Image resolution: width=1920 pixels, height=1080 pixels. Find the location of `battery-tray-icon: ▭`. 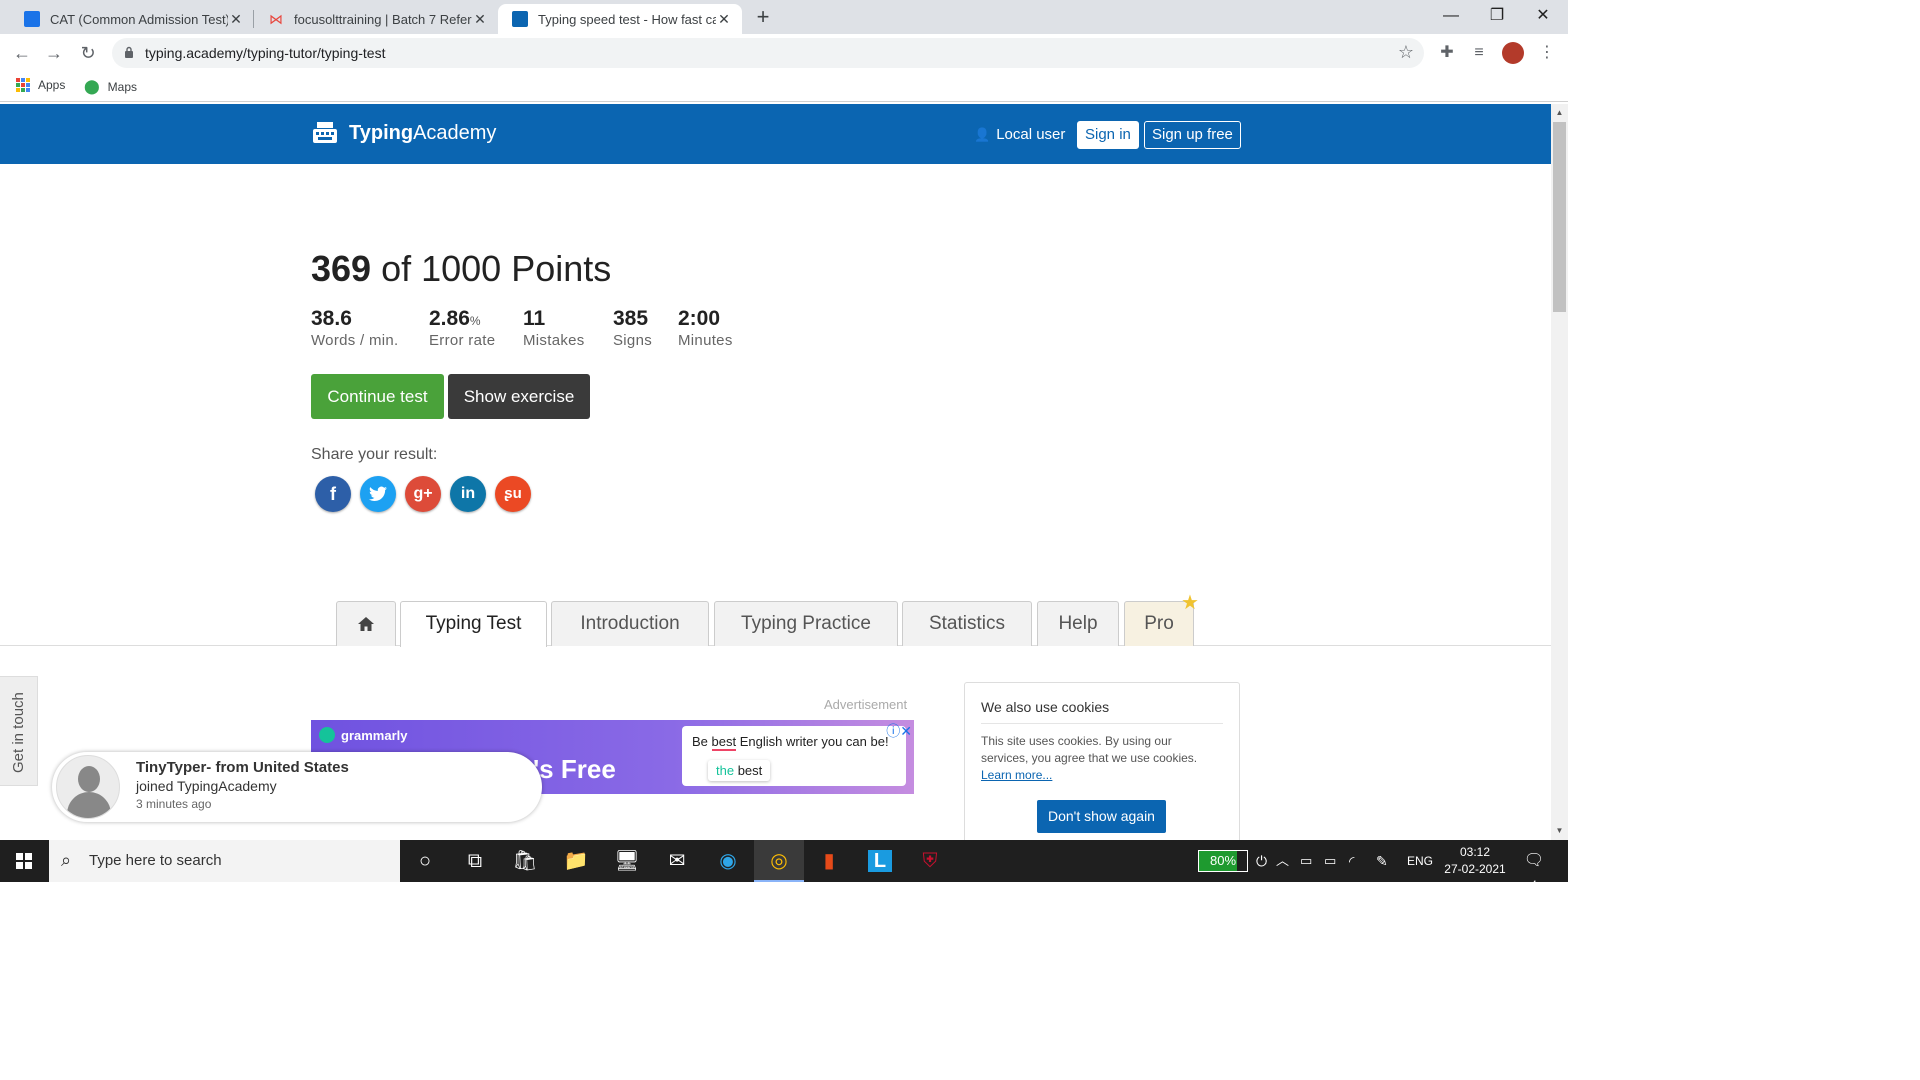

battery-tray-icon: ▭ is located at coordinates (1330, 861).